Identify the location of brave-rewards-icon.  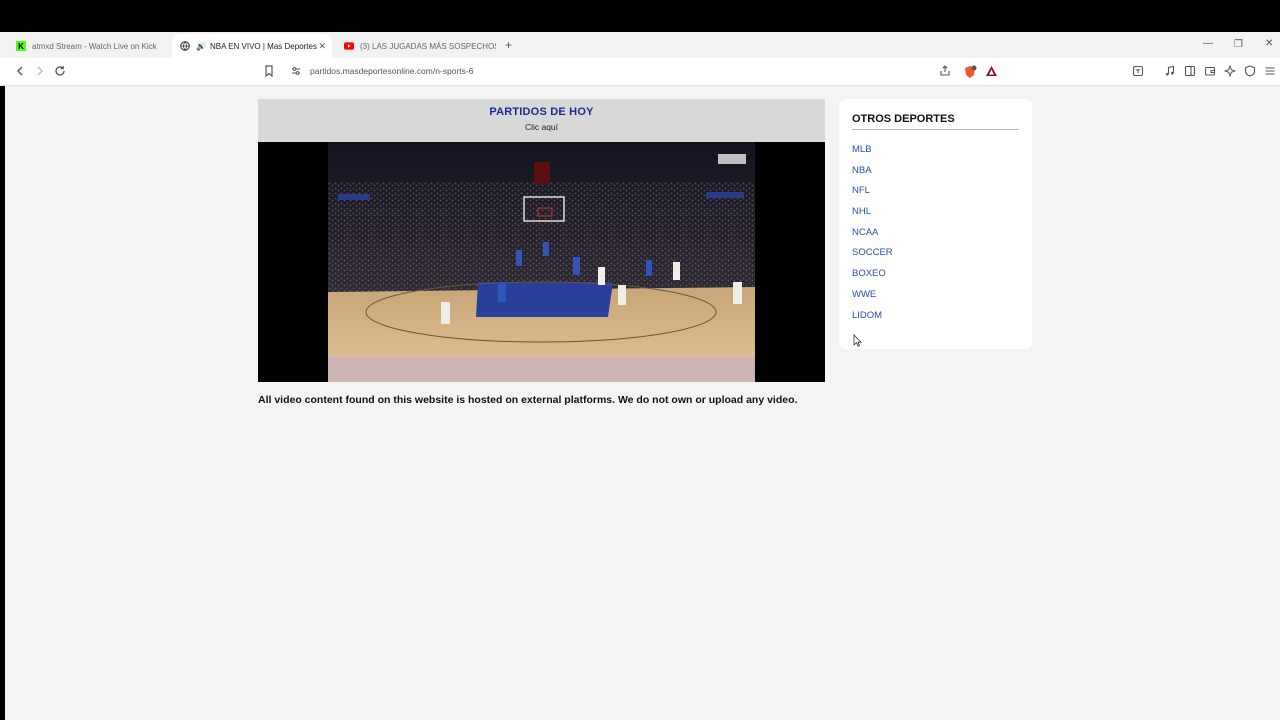
(991, 73).